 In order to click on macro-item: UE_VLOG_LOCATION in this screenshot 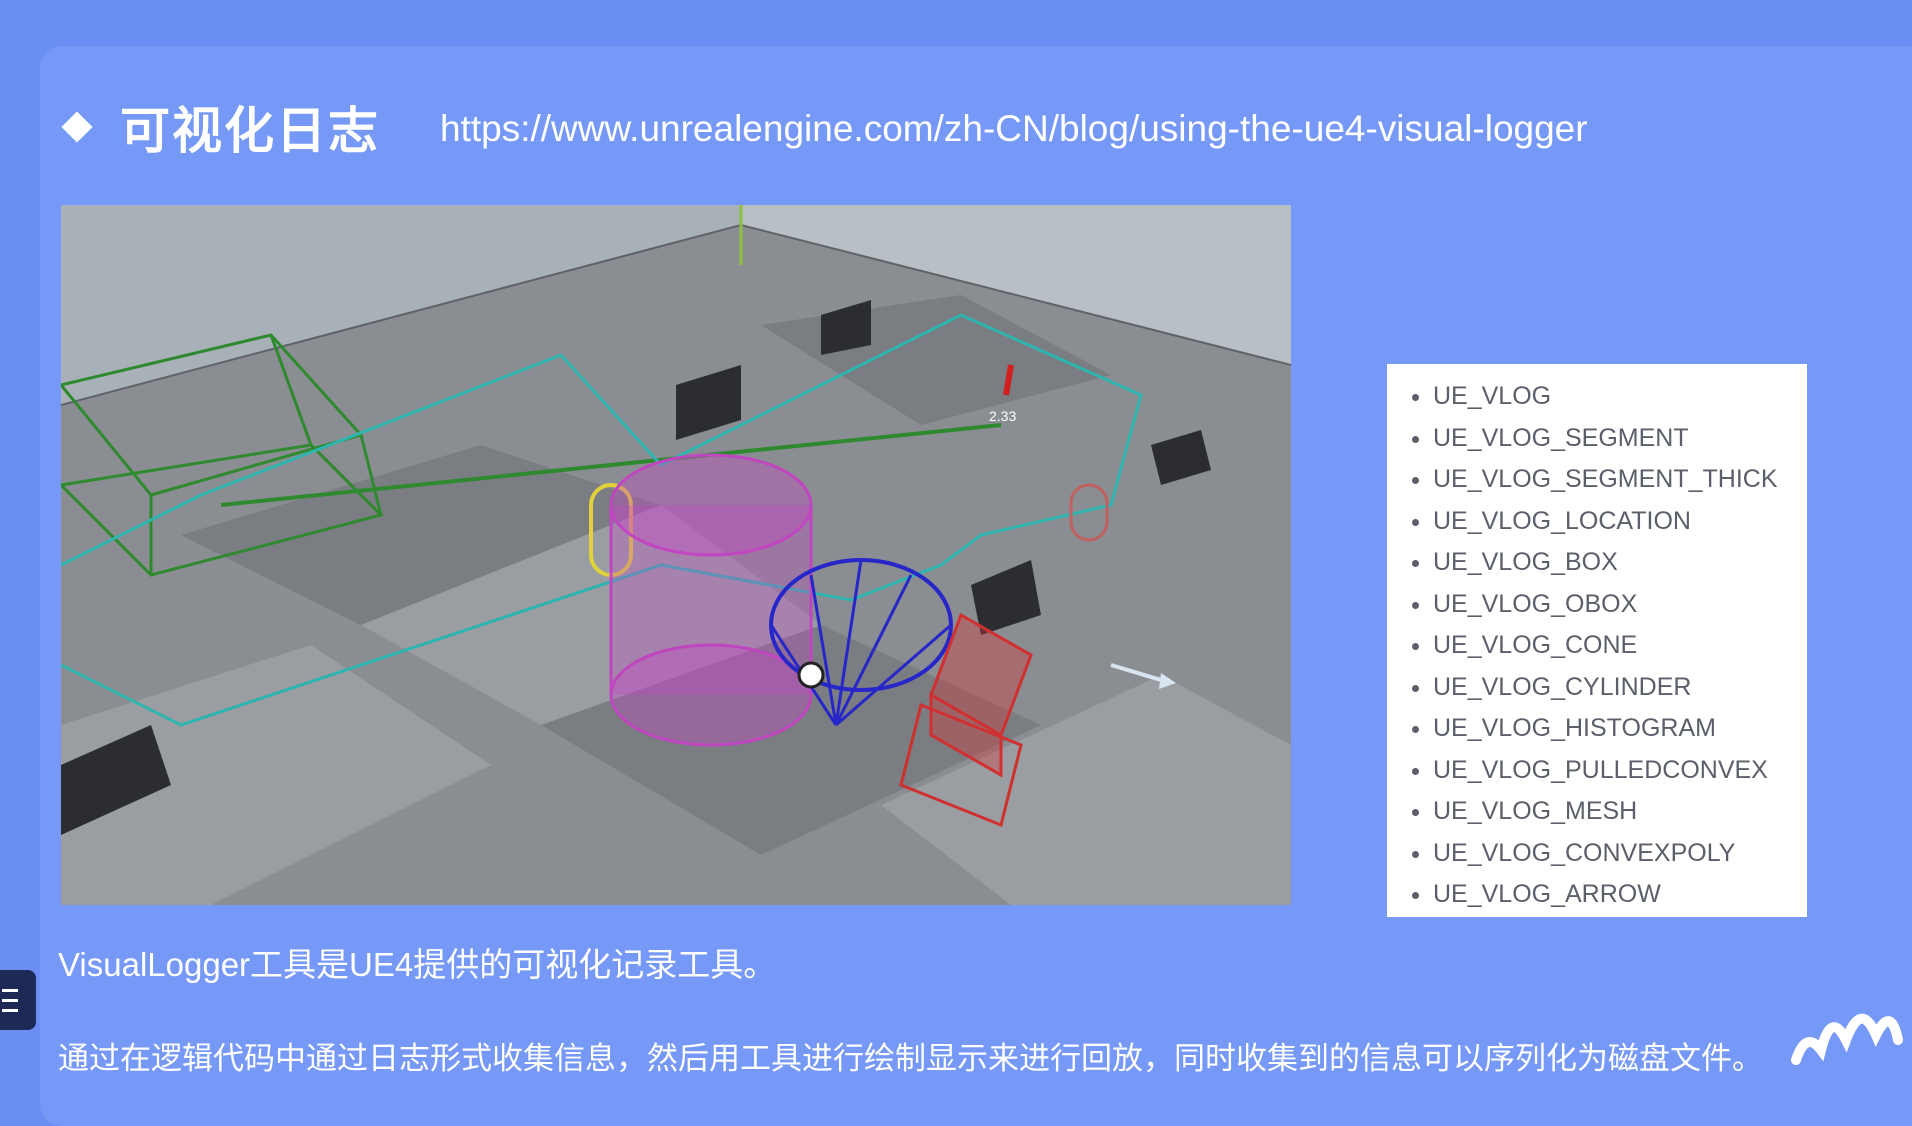, I will do `click(1620, 522)`.